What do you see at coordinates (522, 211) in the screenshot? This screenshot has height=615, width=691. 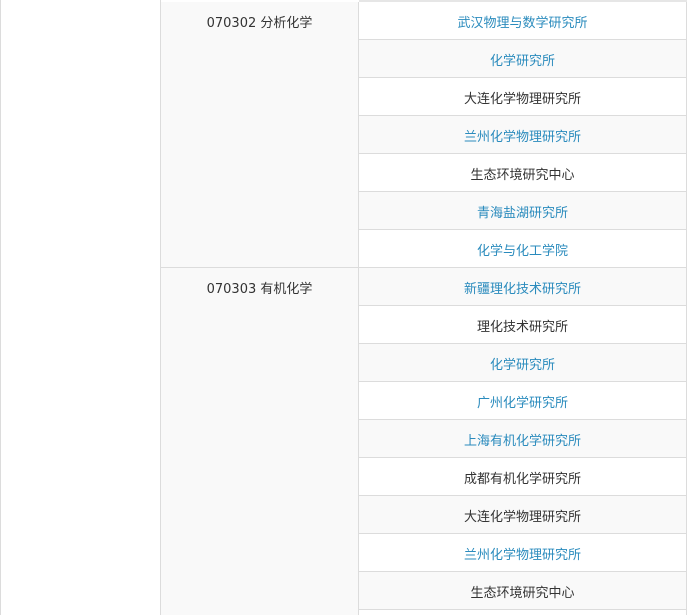 I see `unit-link: 青海盐湖研究所` at bounding box center [522, 211].